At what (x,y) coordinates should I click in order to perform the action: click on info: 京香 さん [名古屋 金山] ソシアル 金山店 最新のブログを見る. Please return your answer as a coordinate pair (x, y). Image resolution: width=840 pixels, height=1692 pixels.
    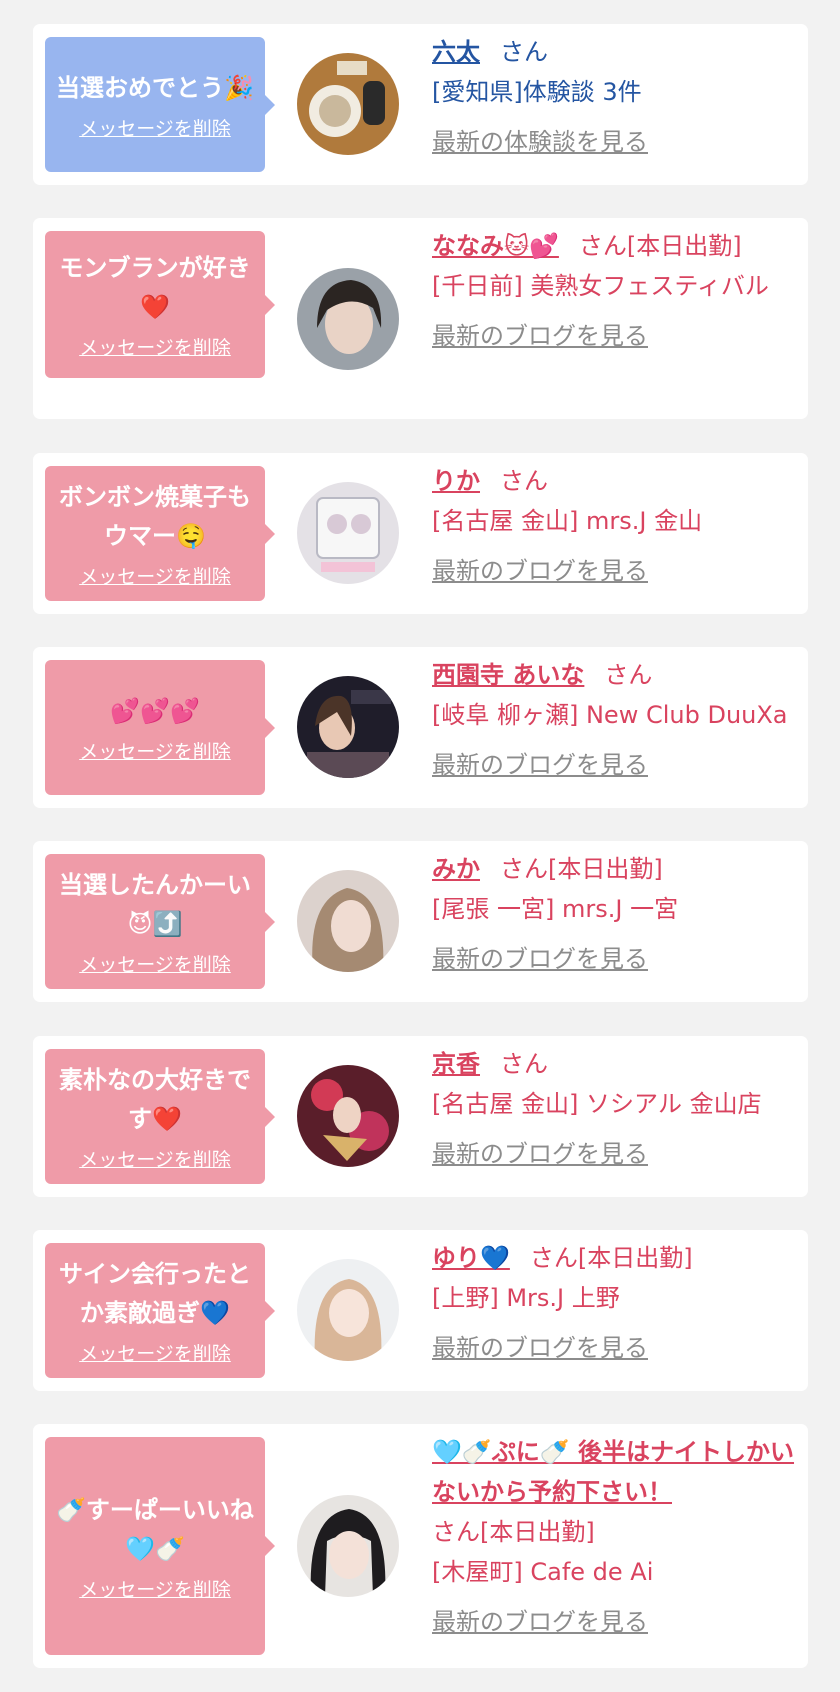
    Looking at the image, I should click on (613, 1109).